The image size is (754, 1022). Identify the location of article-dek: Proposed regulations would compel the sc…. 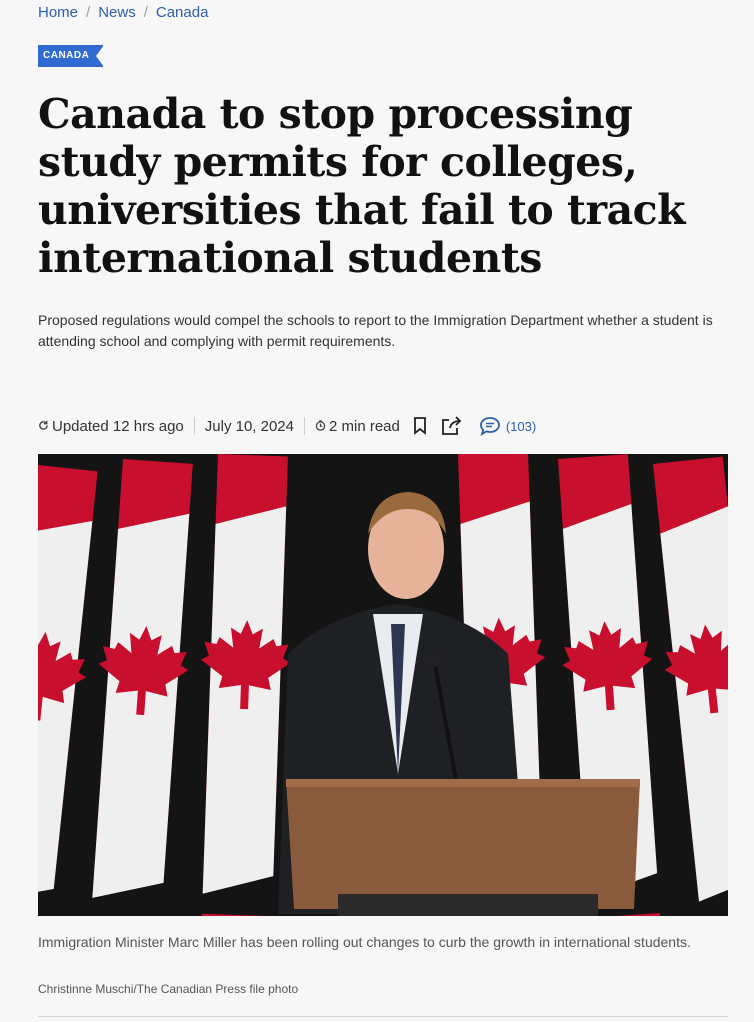
(375, 330).